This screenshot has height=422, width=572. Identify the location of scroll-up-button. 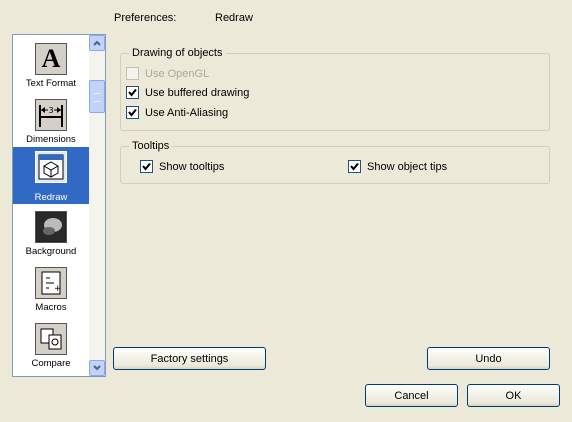
(97, 43).